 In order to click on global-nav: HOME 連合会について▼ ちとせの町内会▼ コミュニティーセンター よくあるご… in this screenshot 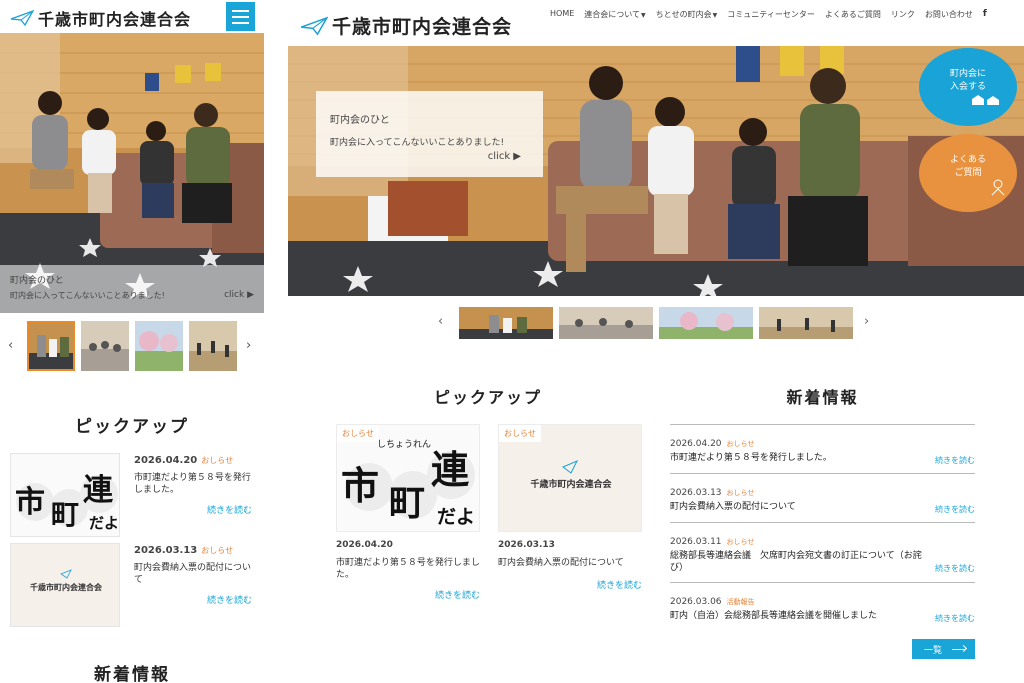, I will do `click(785, 14)`.